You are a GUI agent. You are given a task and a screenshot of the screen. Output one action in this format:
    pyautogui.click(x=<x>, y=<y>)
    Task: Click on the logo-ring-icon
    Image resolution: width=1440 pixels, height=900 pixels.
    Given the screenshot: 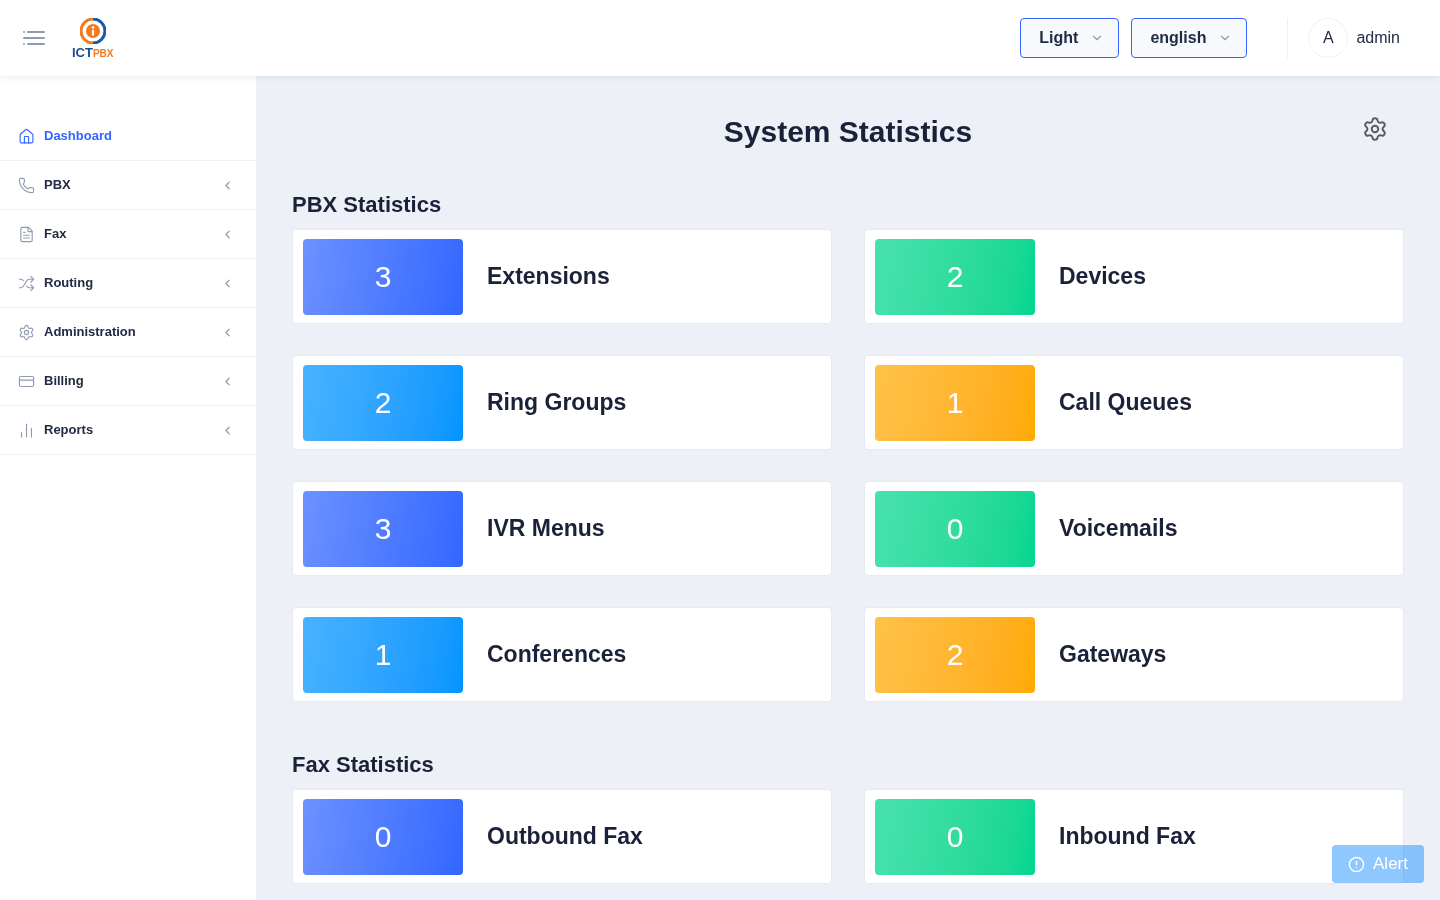 What is the action you would take?
    pyautogui.click(x=92, y=30)
    